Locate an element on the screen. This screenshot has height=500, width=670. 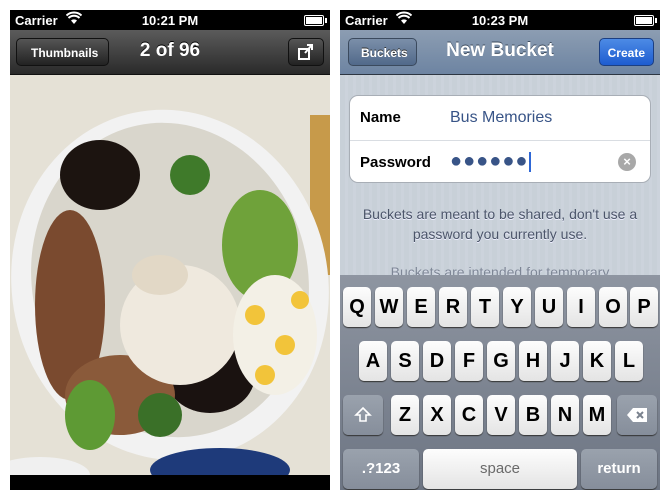
bucket-form: Name Bus Memories Password ●●●●●● × is located at coordinates (500, 139).